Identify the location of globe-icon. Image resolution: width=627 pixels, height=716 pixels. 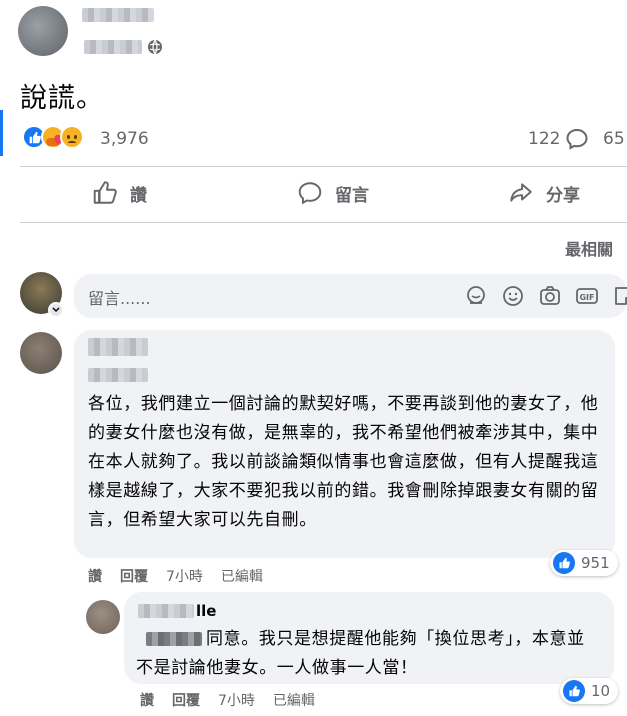
(155, 49).